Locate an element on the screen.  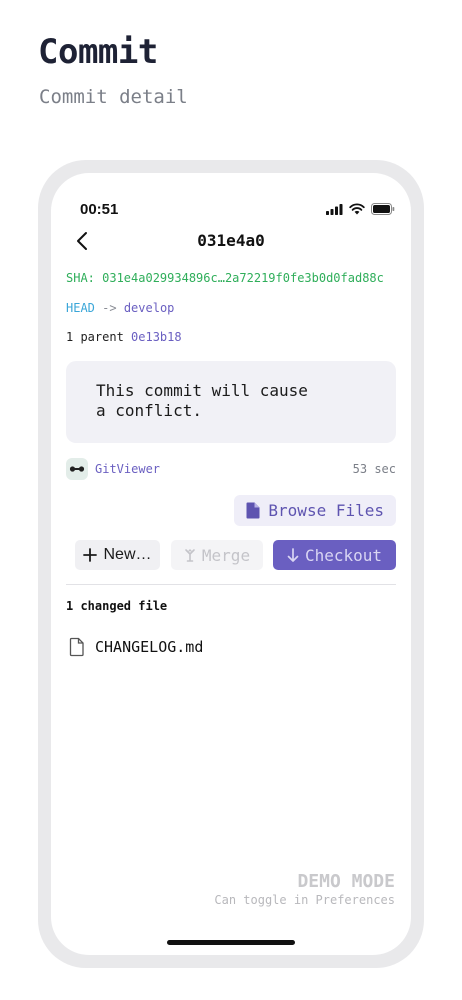
status-icons is located at coordinates (360, 209).